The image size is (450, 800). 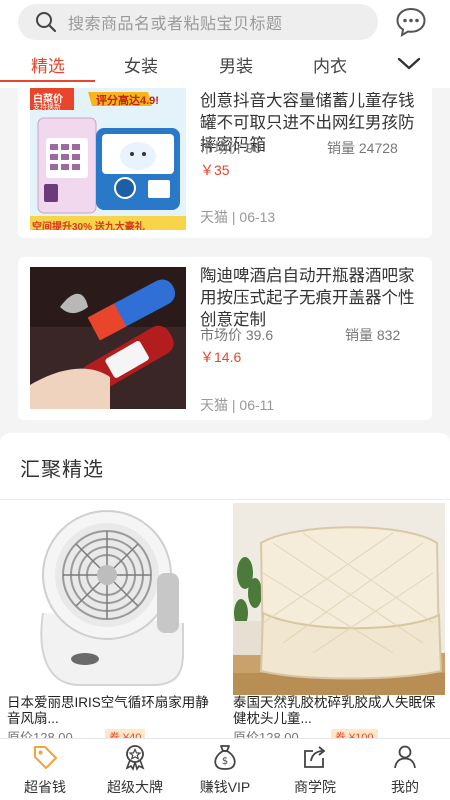 I want to click on nav-label: 赚钱VIP, so click(x=225, y=787).